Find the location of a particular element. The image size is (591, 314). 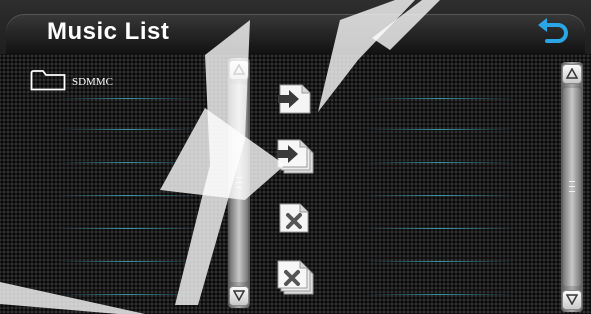

delete-file-icon is located at coordinates (294, 218).